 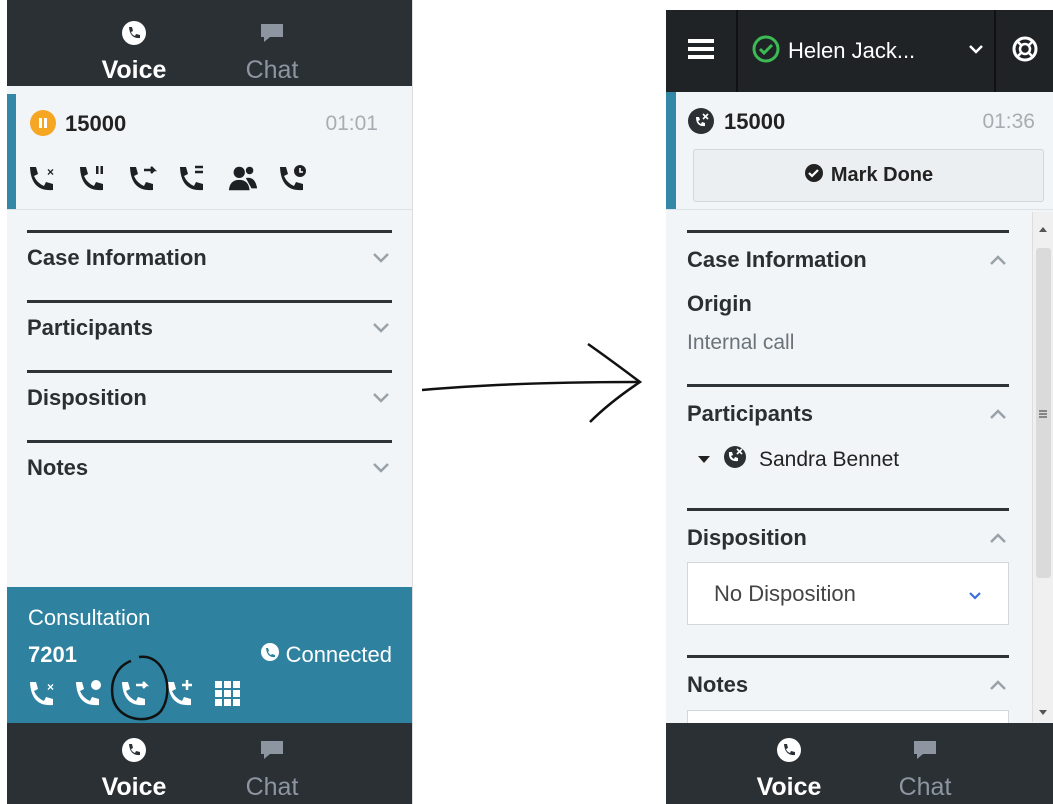 What do you see at coordinates (702, 51) in the screenshot?
I see `menu-button` at bounding box center [702, 51].